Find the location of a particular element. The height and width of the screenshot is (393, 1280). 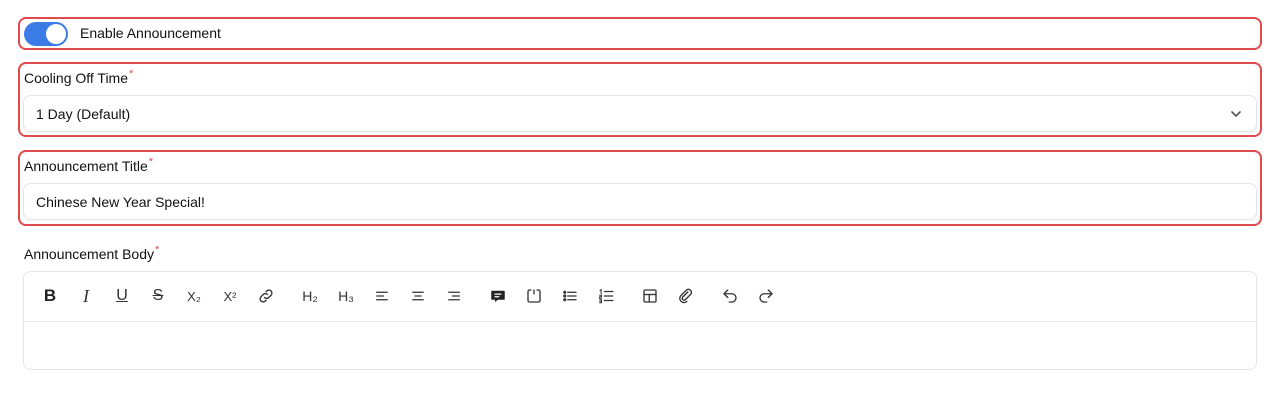

cooling-off-time-label: Cooling Off Time* is located at coordinates (79, 77).